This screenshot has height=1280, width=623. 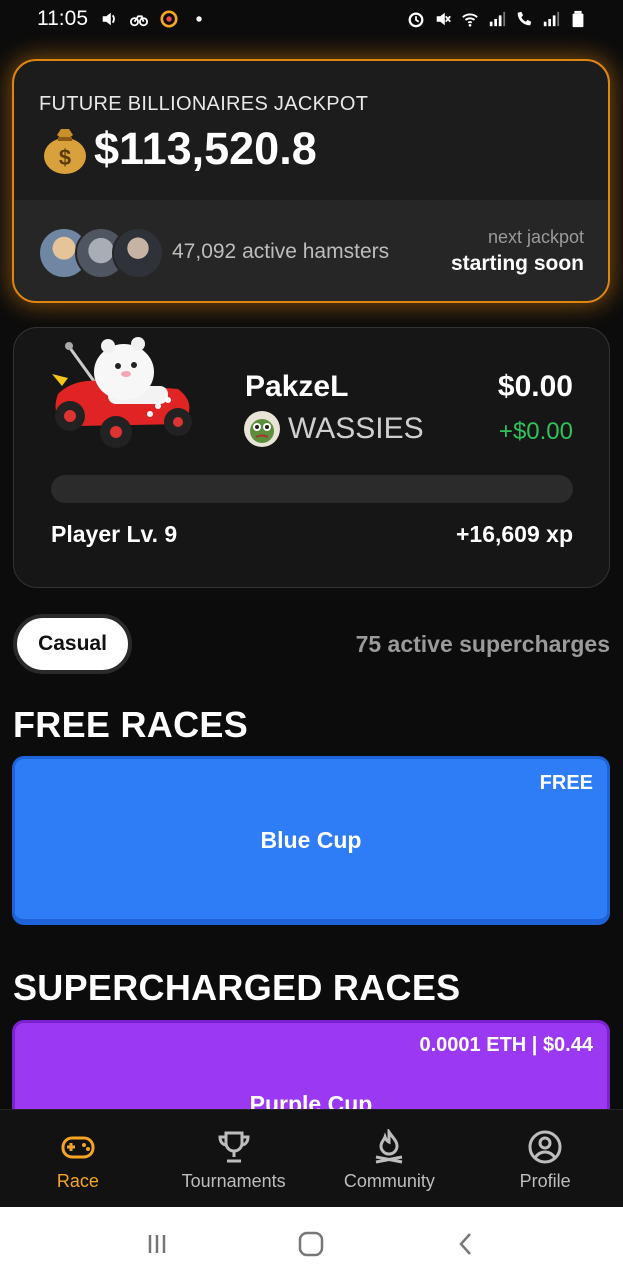 What do you see at coordinates (506, 1045) in the screenshot?
I see `race-price-tag: 0.0001 ETH | $0.44` at bounding box center [506, 1045].